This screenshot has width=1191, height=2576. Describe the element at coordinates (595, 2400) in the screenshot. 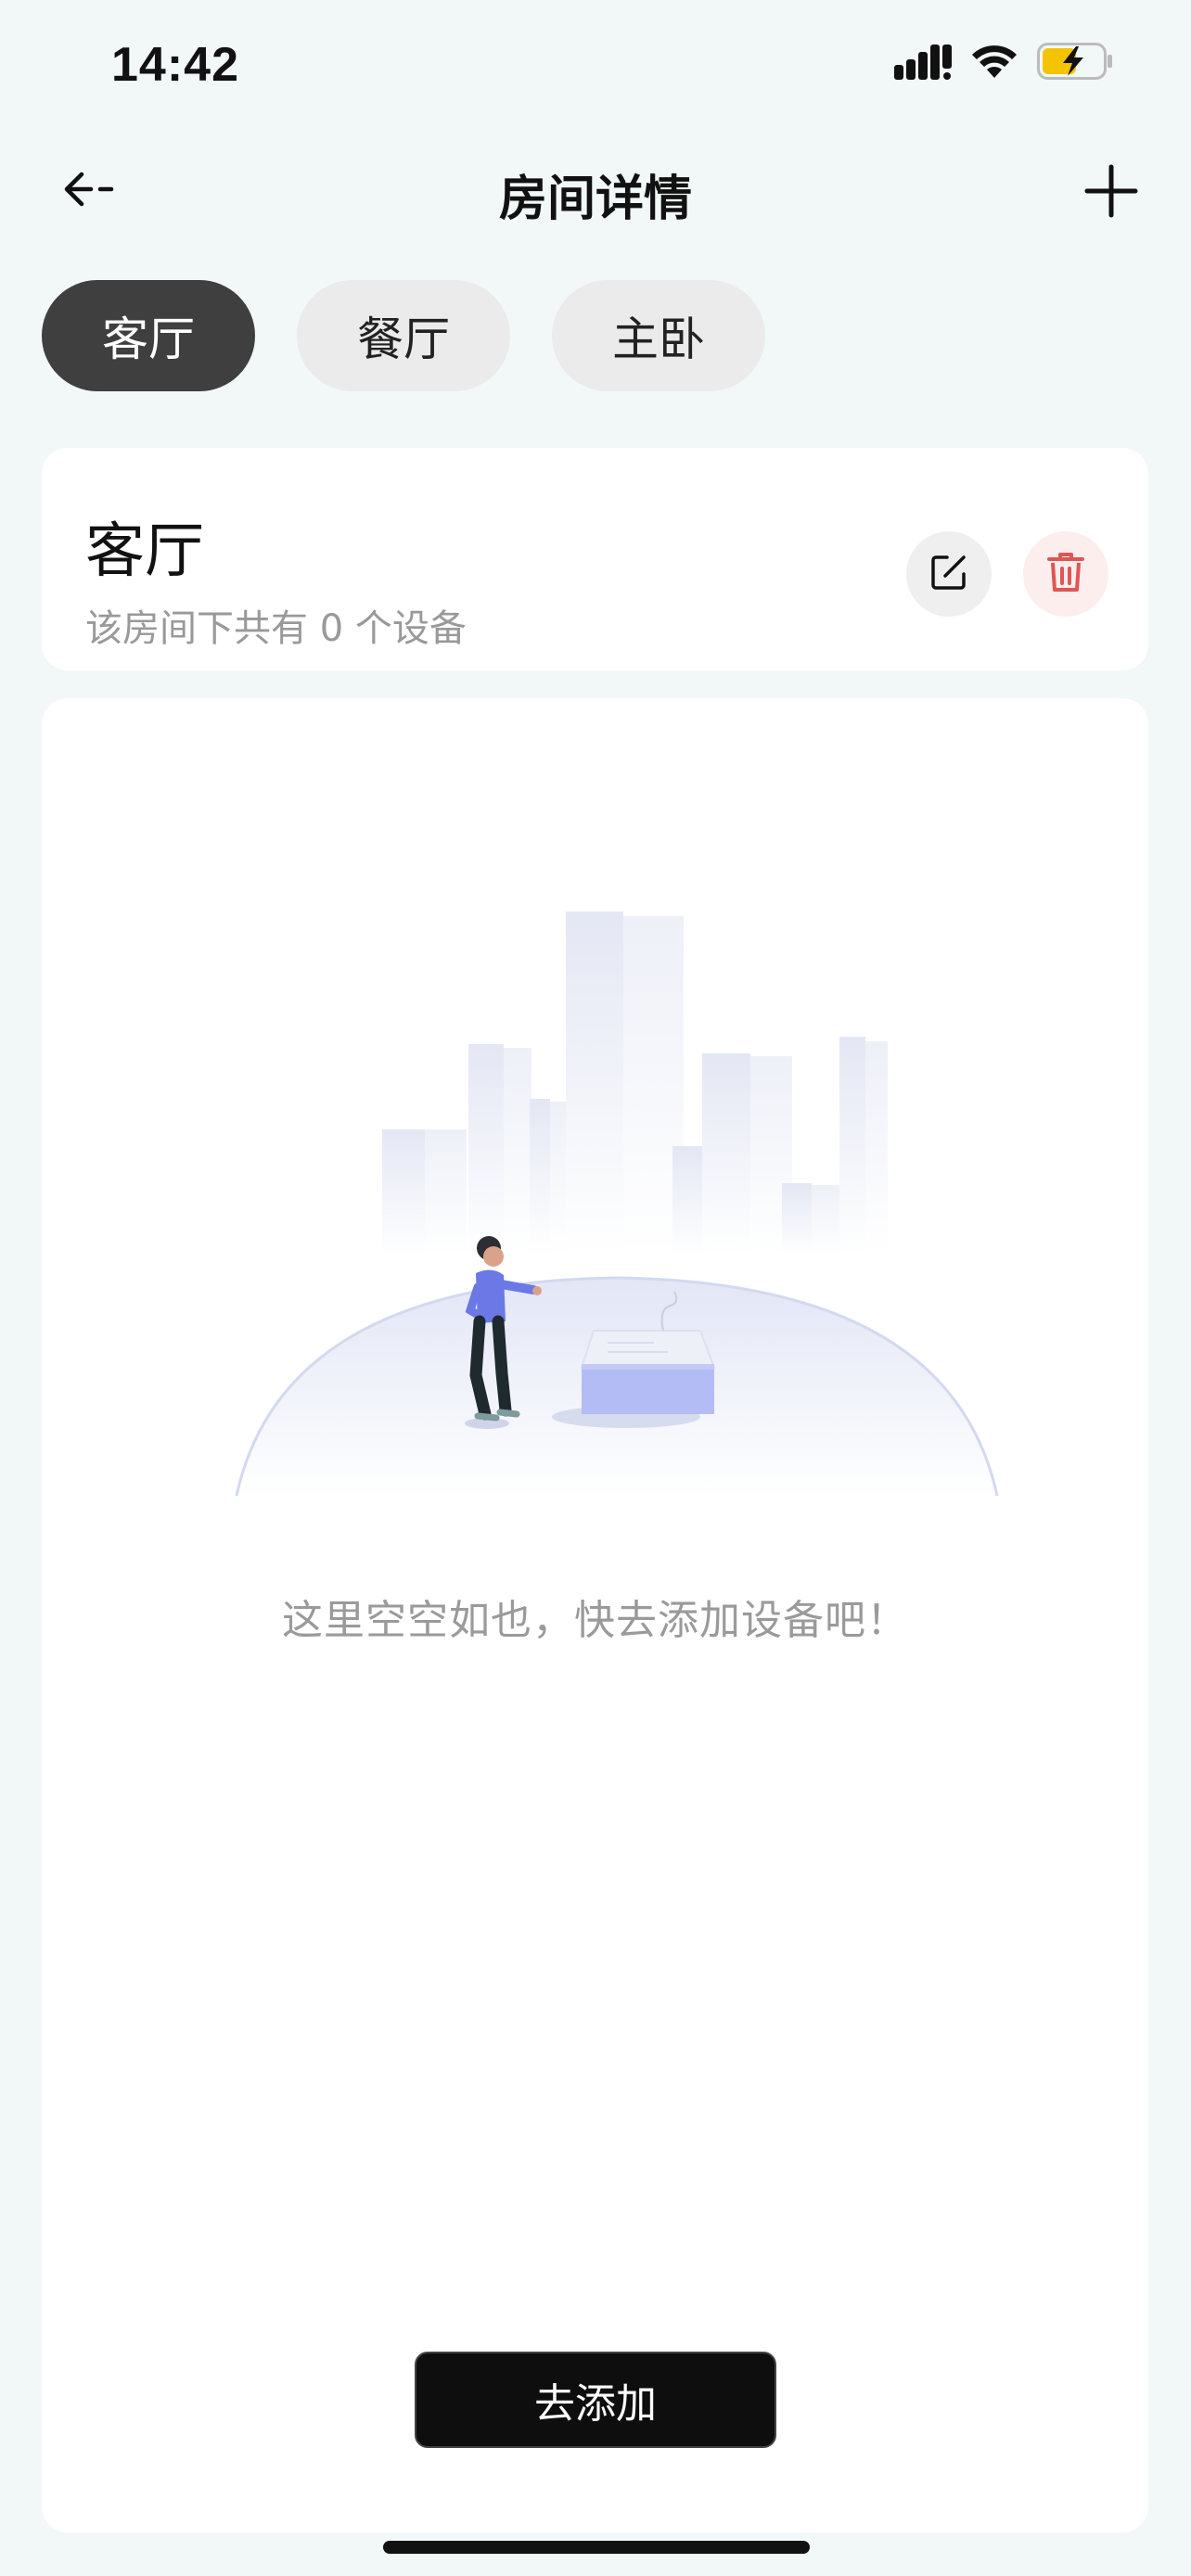

I see `add-device-button: 去添加` at that location.